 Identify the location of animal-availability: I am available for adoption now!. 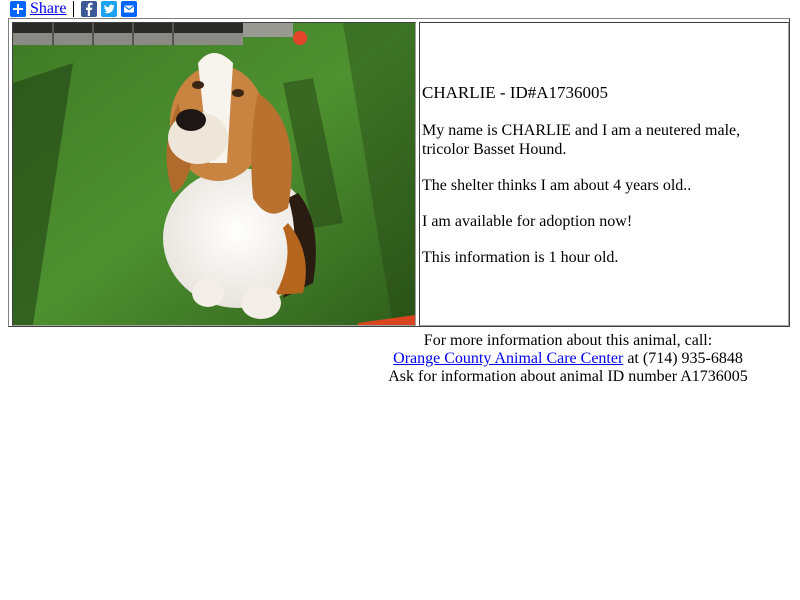
(527, 221).